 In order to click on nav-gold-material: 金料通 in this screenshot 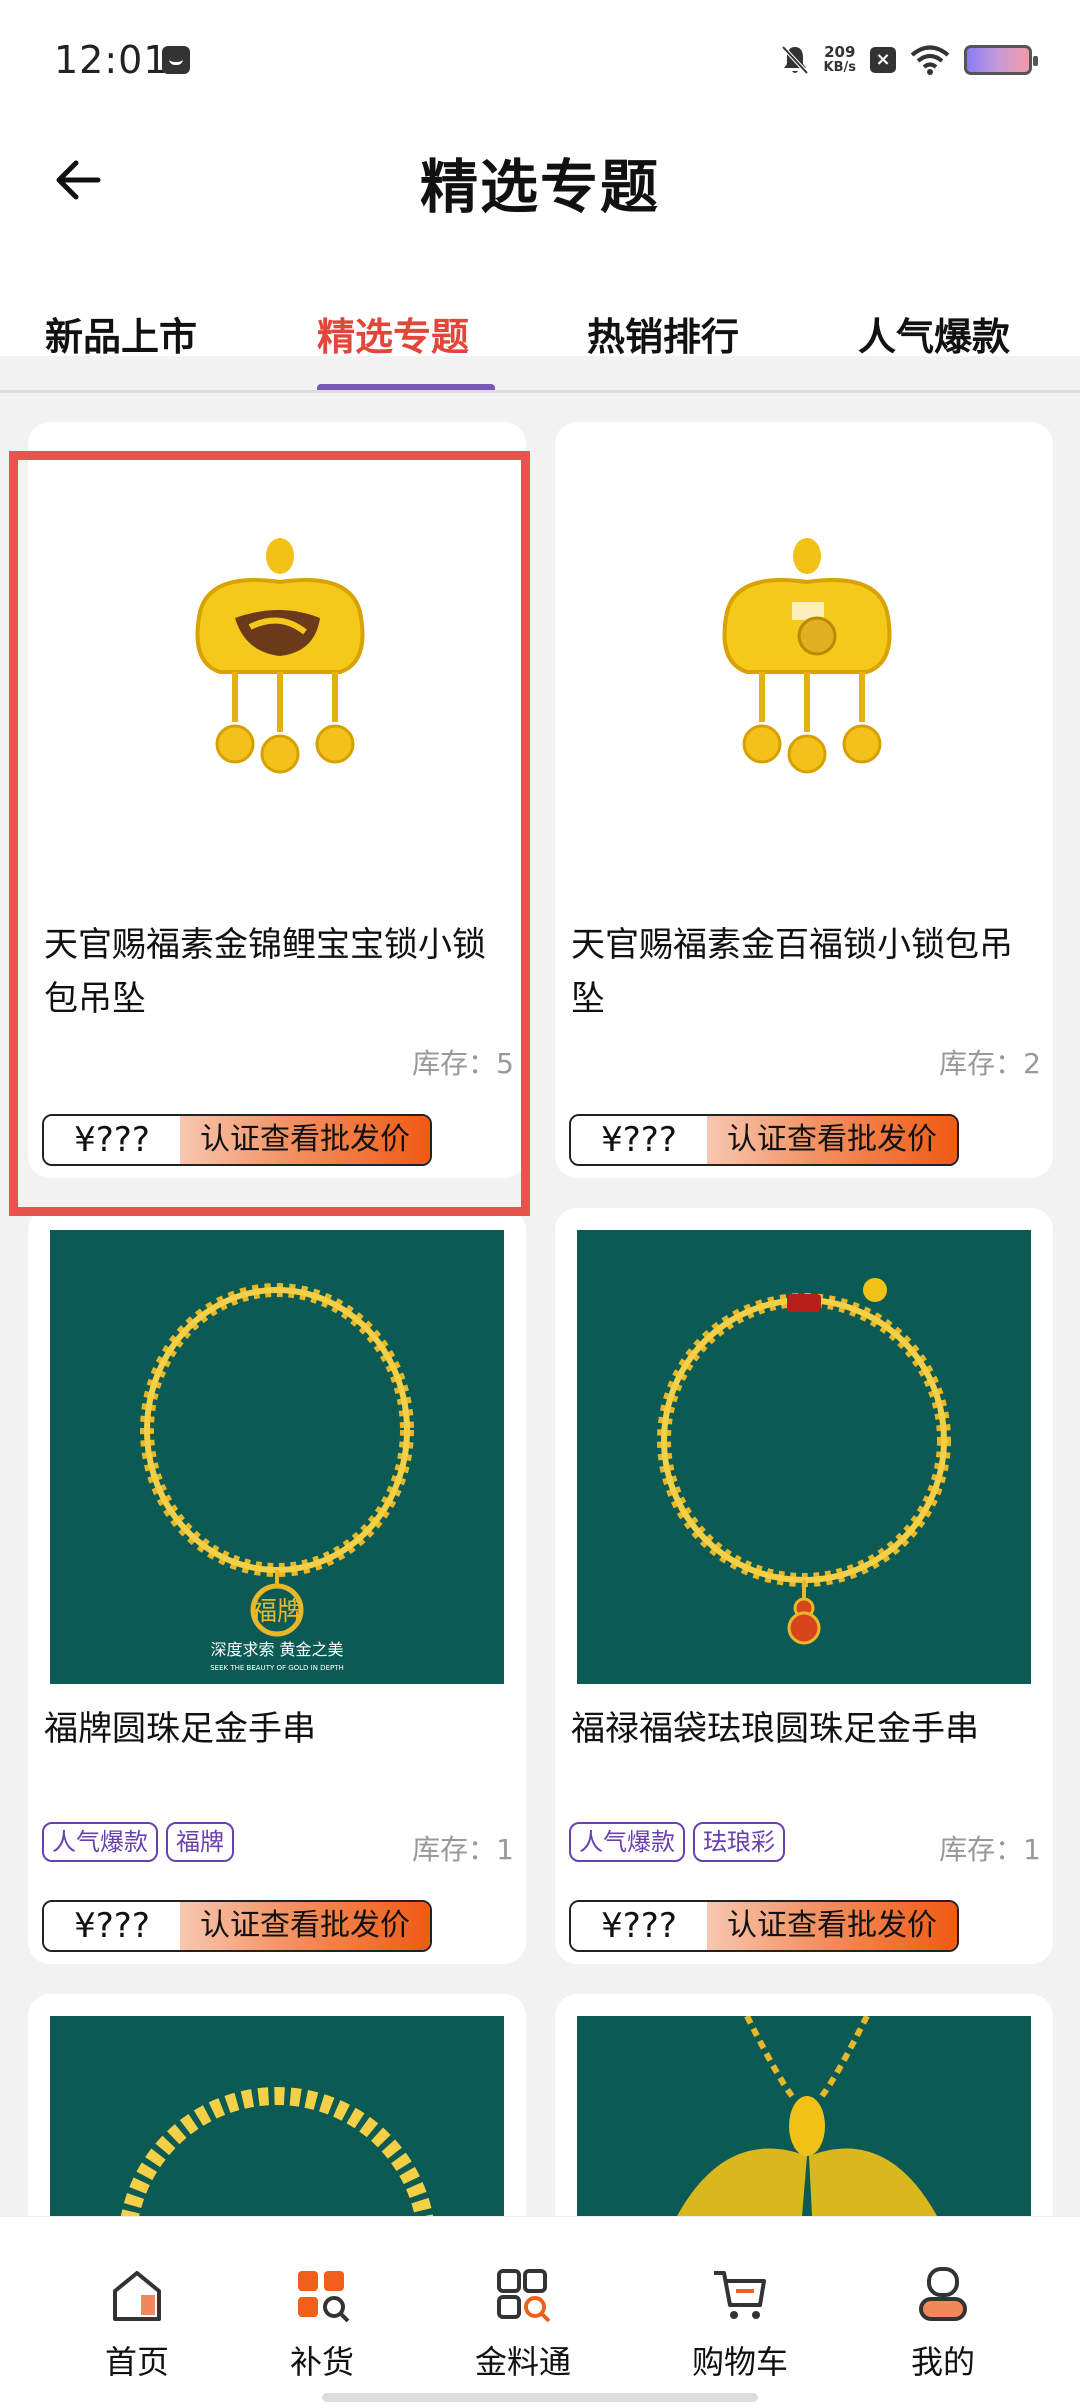, I will do `click(523, 2324)`.